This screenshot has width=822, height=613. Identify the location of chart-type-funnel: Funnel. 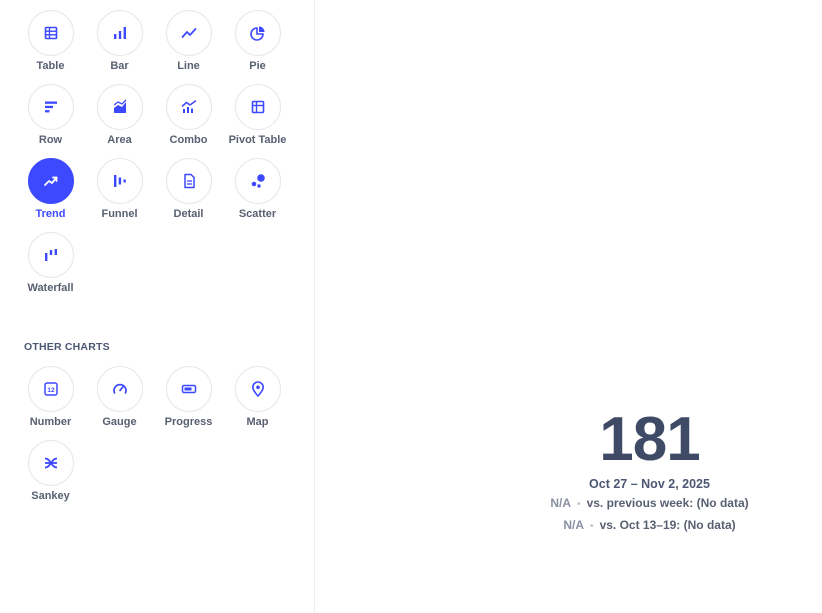
(119, 189).